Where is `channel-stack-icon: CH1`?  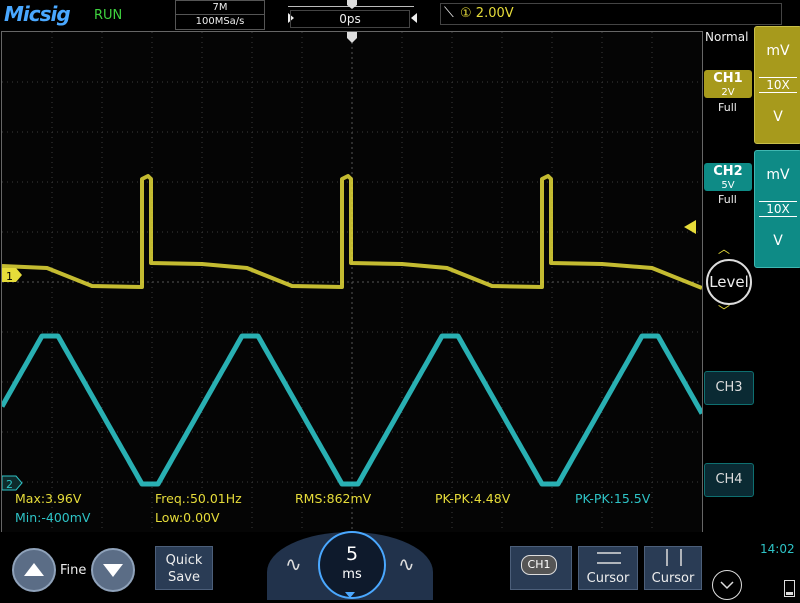
channel-stack-icon: CH1 is located at coordinates (539, 565).